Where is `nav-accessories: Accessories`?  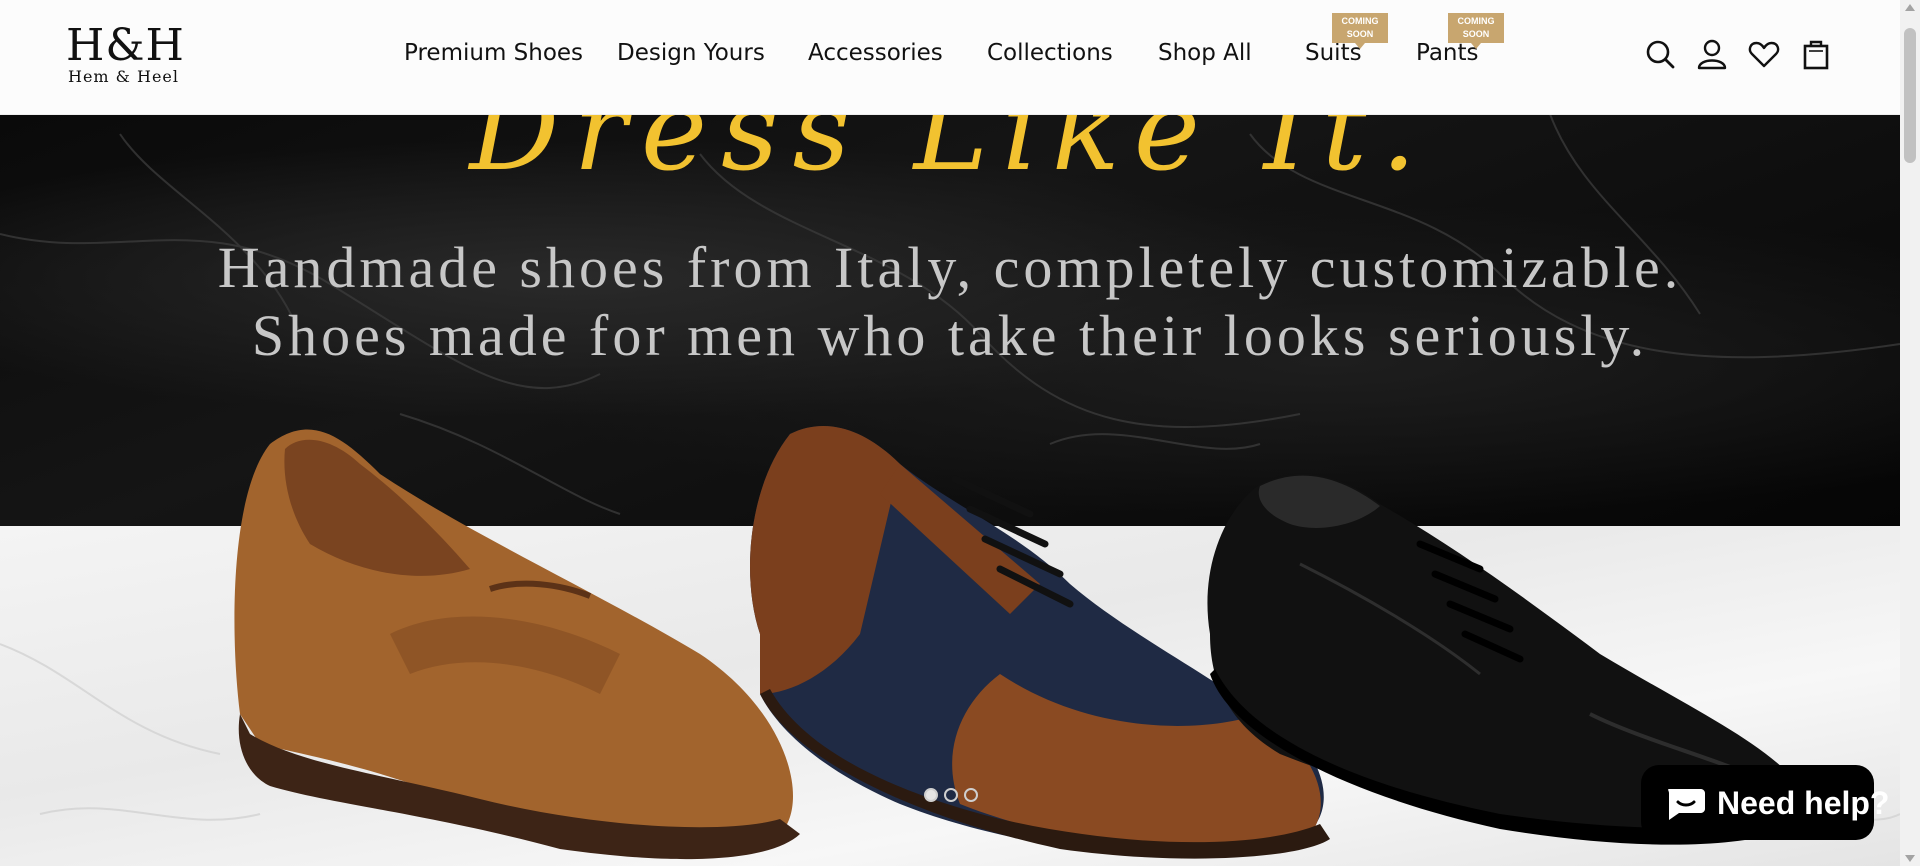
nav-accessories: Accessories is located at coordinates (875, 53).